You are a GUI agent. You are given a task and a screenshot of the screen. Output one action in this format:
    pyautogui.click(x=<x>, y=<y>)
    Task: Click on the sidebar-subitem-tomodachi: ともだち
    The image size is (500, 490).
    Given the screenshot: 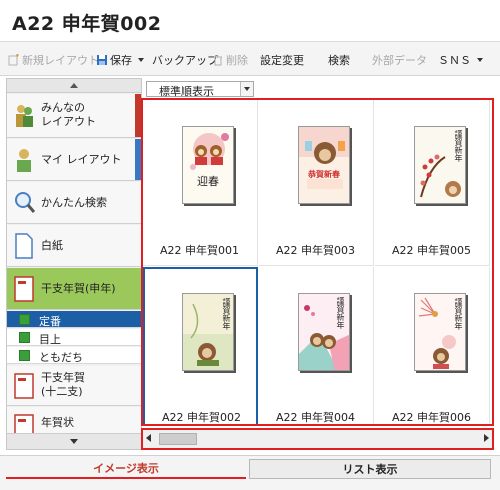 What is the action you would take?
    pyautogui.click(x=74, y=355)
    